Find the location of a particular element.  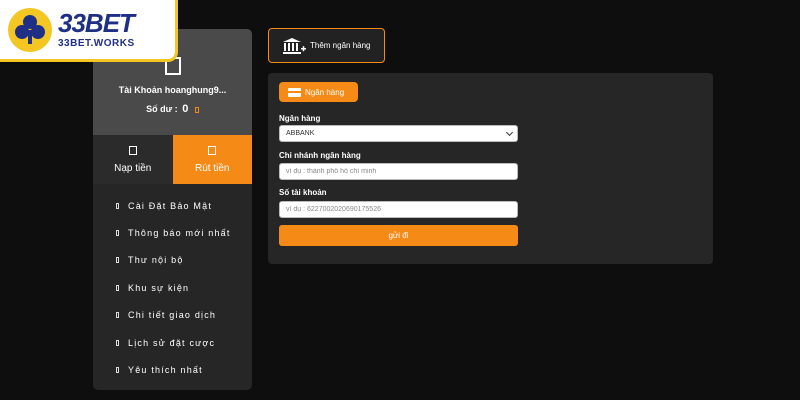

history-icon is located at coordinates (117, 342).